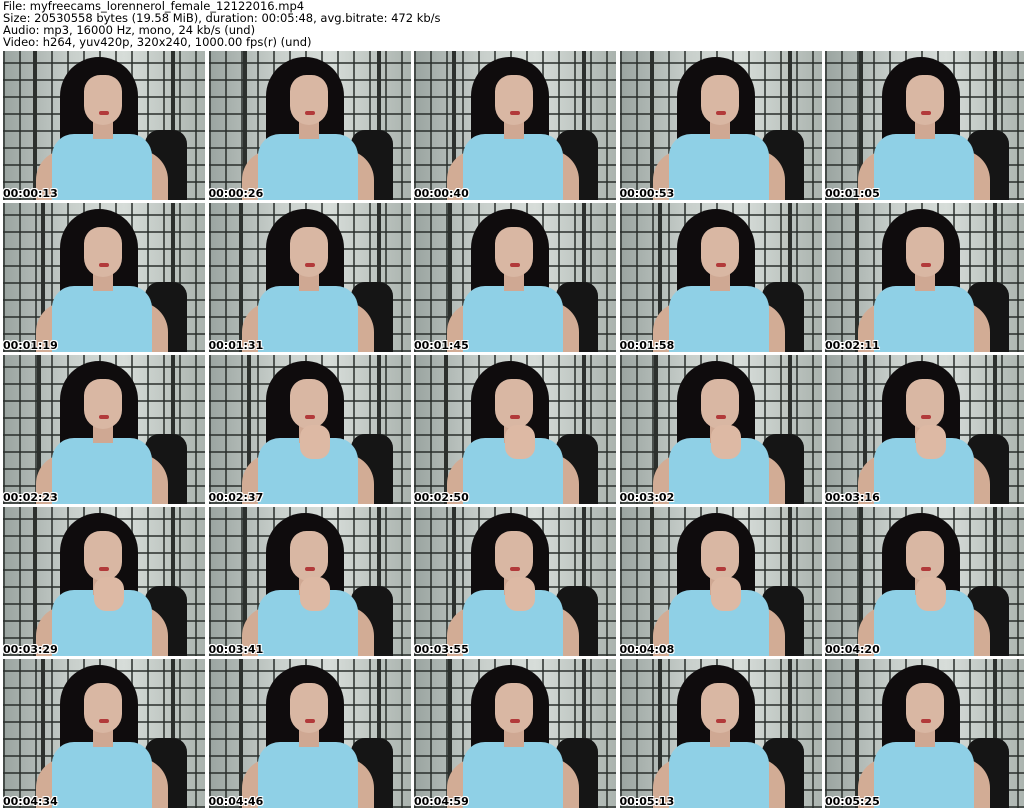  Describe the element at coordinates (30, 801) in the screenshot. I see `timestamp-label: 00:04:34` at that location.